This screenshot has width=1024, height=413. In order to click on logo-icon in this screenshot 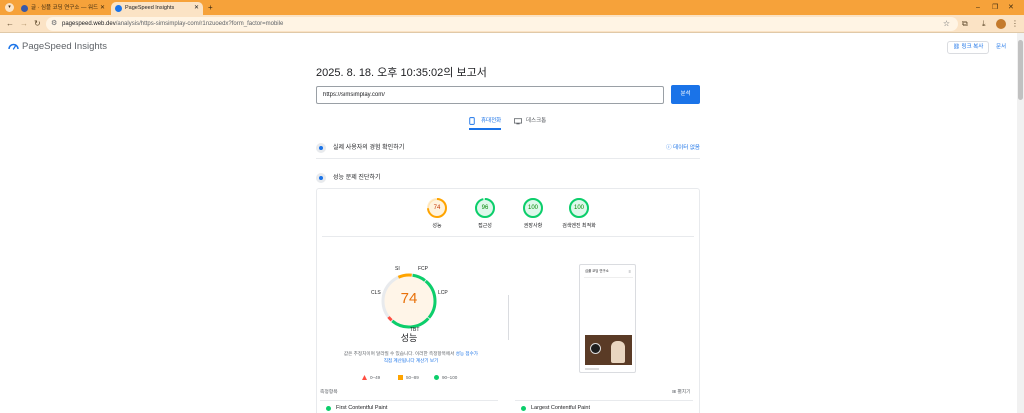, I will do `click(595, 348)`.